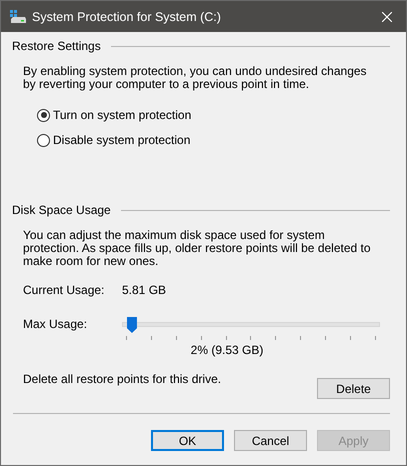  Describe the element at coordinates (64, 290) in the screenshot. I see `field-label: Current Usage:` at that location.